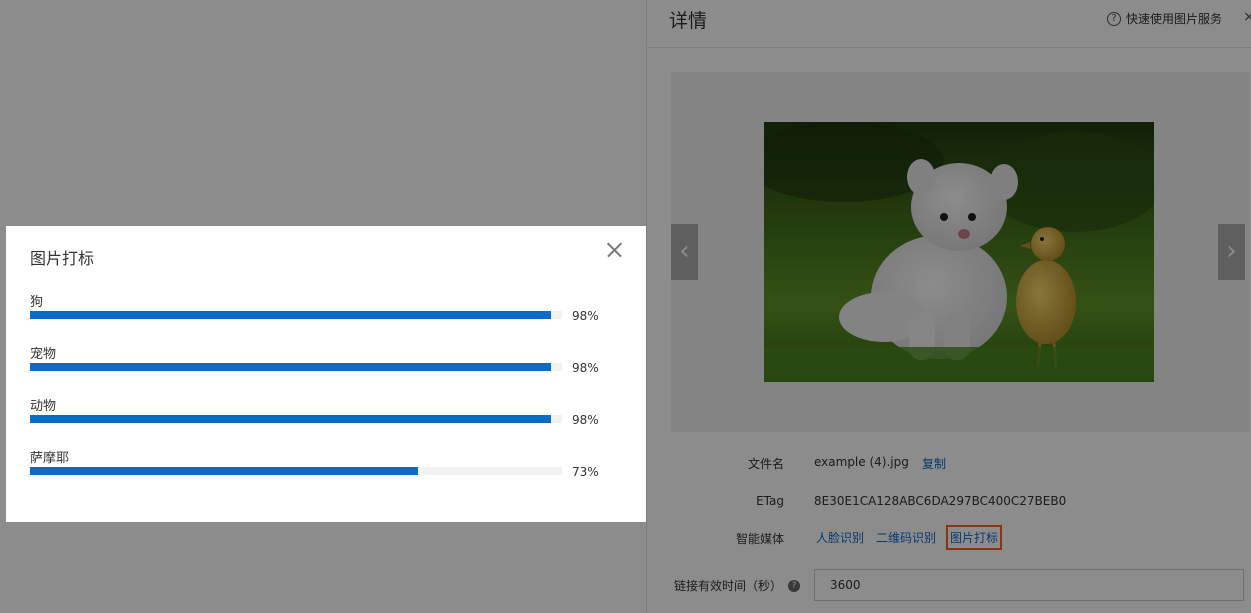 This screenshot has width=1251, height=613. I want to click on modal-title: 图片打标, so click(62, 258).